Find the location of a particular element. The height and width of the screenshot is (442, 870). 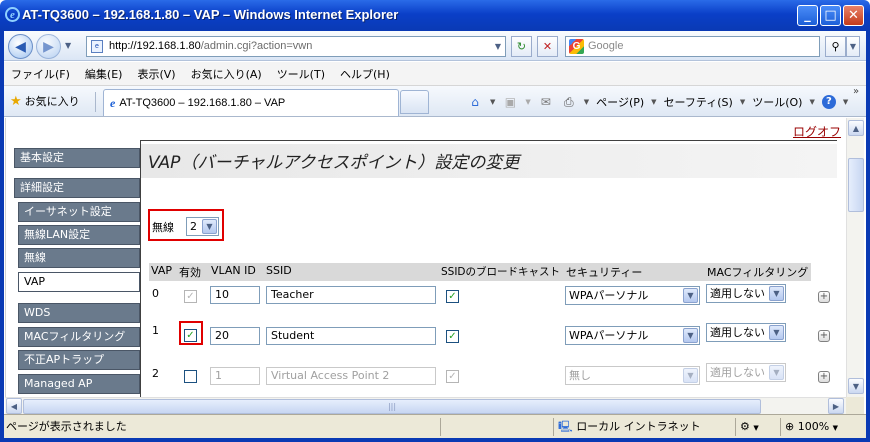

back-button: ◀ is located at coordinates (20, 46).